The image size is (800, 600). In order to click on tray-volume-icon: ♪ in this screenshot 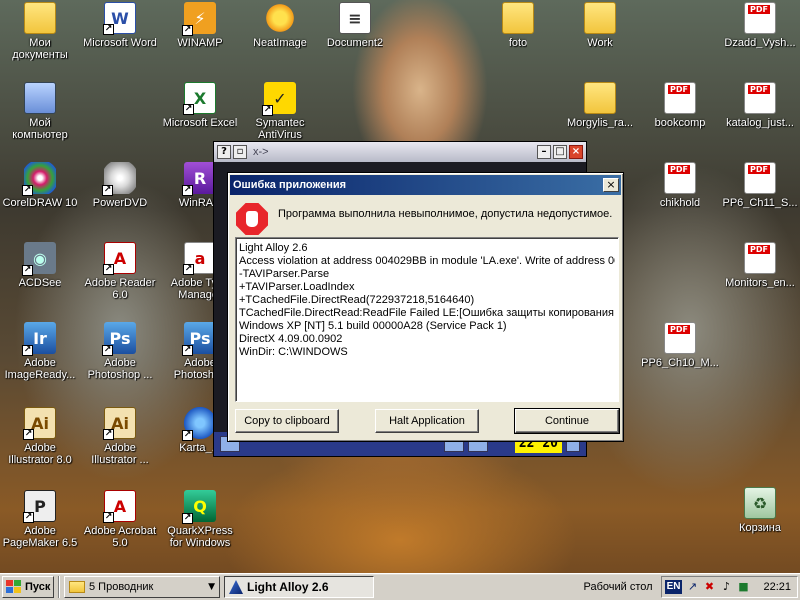, I will do `click(726, 587)`.